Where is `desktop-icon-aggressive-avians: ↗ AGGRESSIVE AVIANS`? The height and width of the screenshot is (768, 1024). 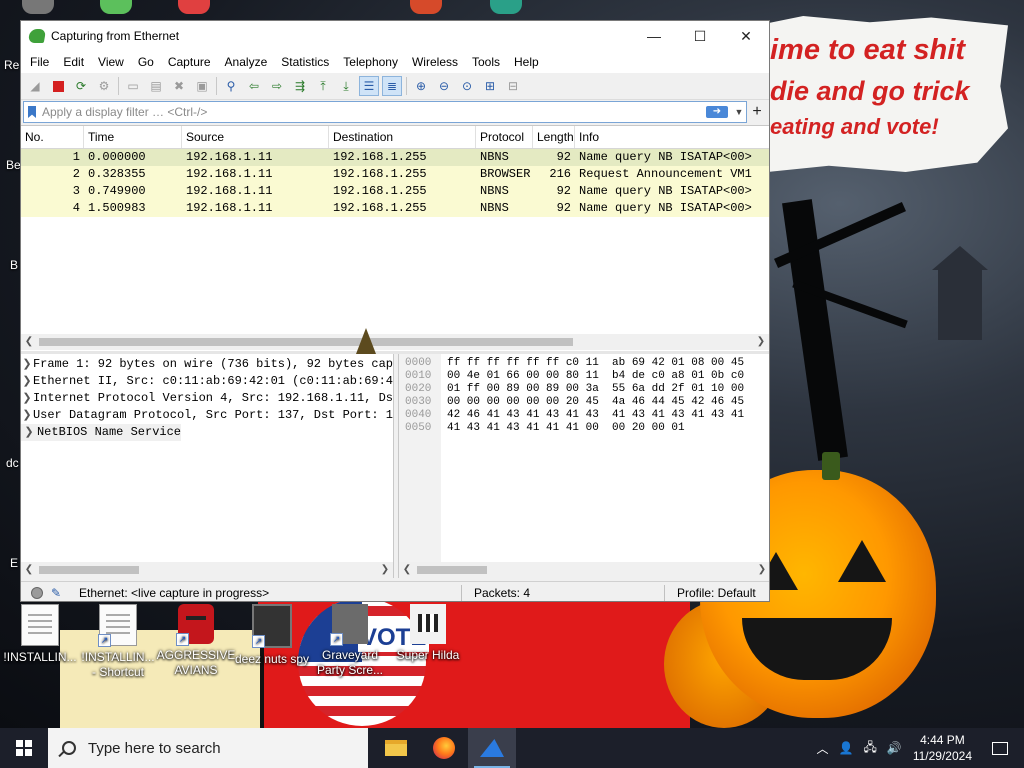
desktop-icon-aggressive-avians: ↗ AGGRESSIVE AVIANS is located at coordinates (196, 641).